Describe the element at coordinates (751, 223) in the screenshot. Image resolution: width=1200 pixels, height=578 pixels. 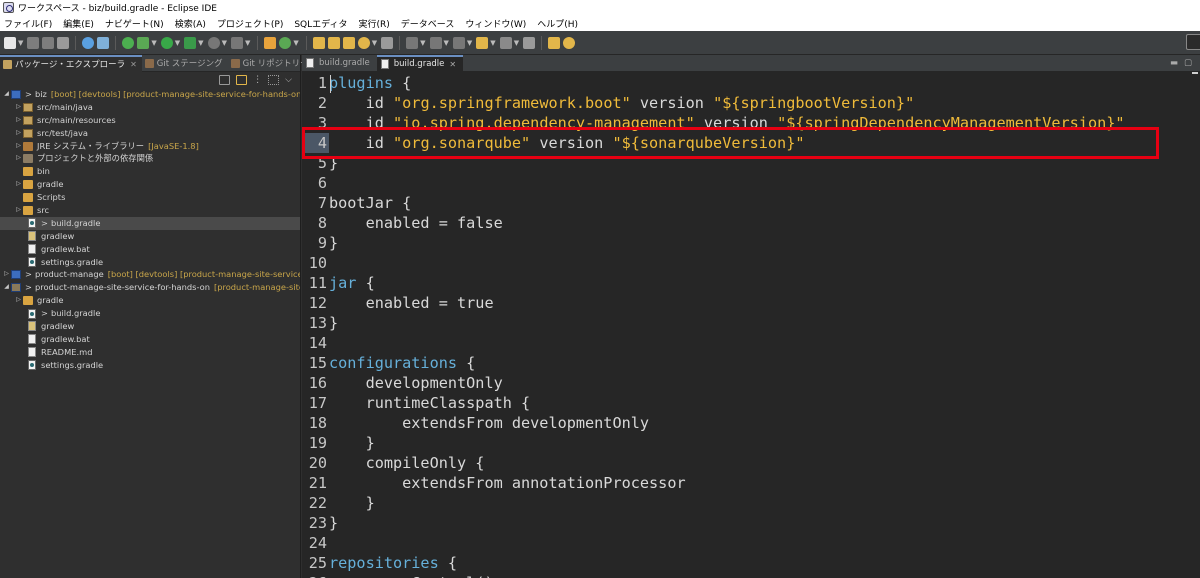
I see `code-line: 8 enabled = false` at that location.